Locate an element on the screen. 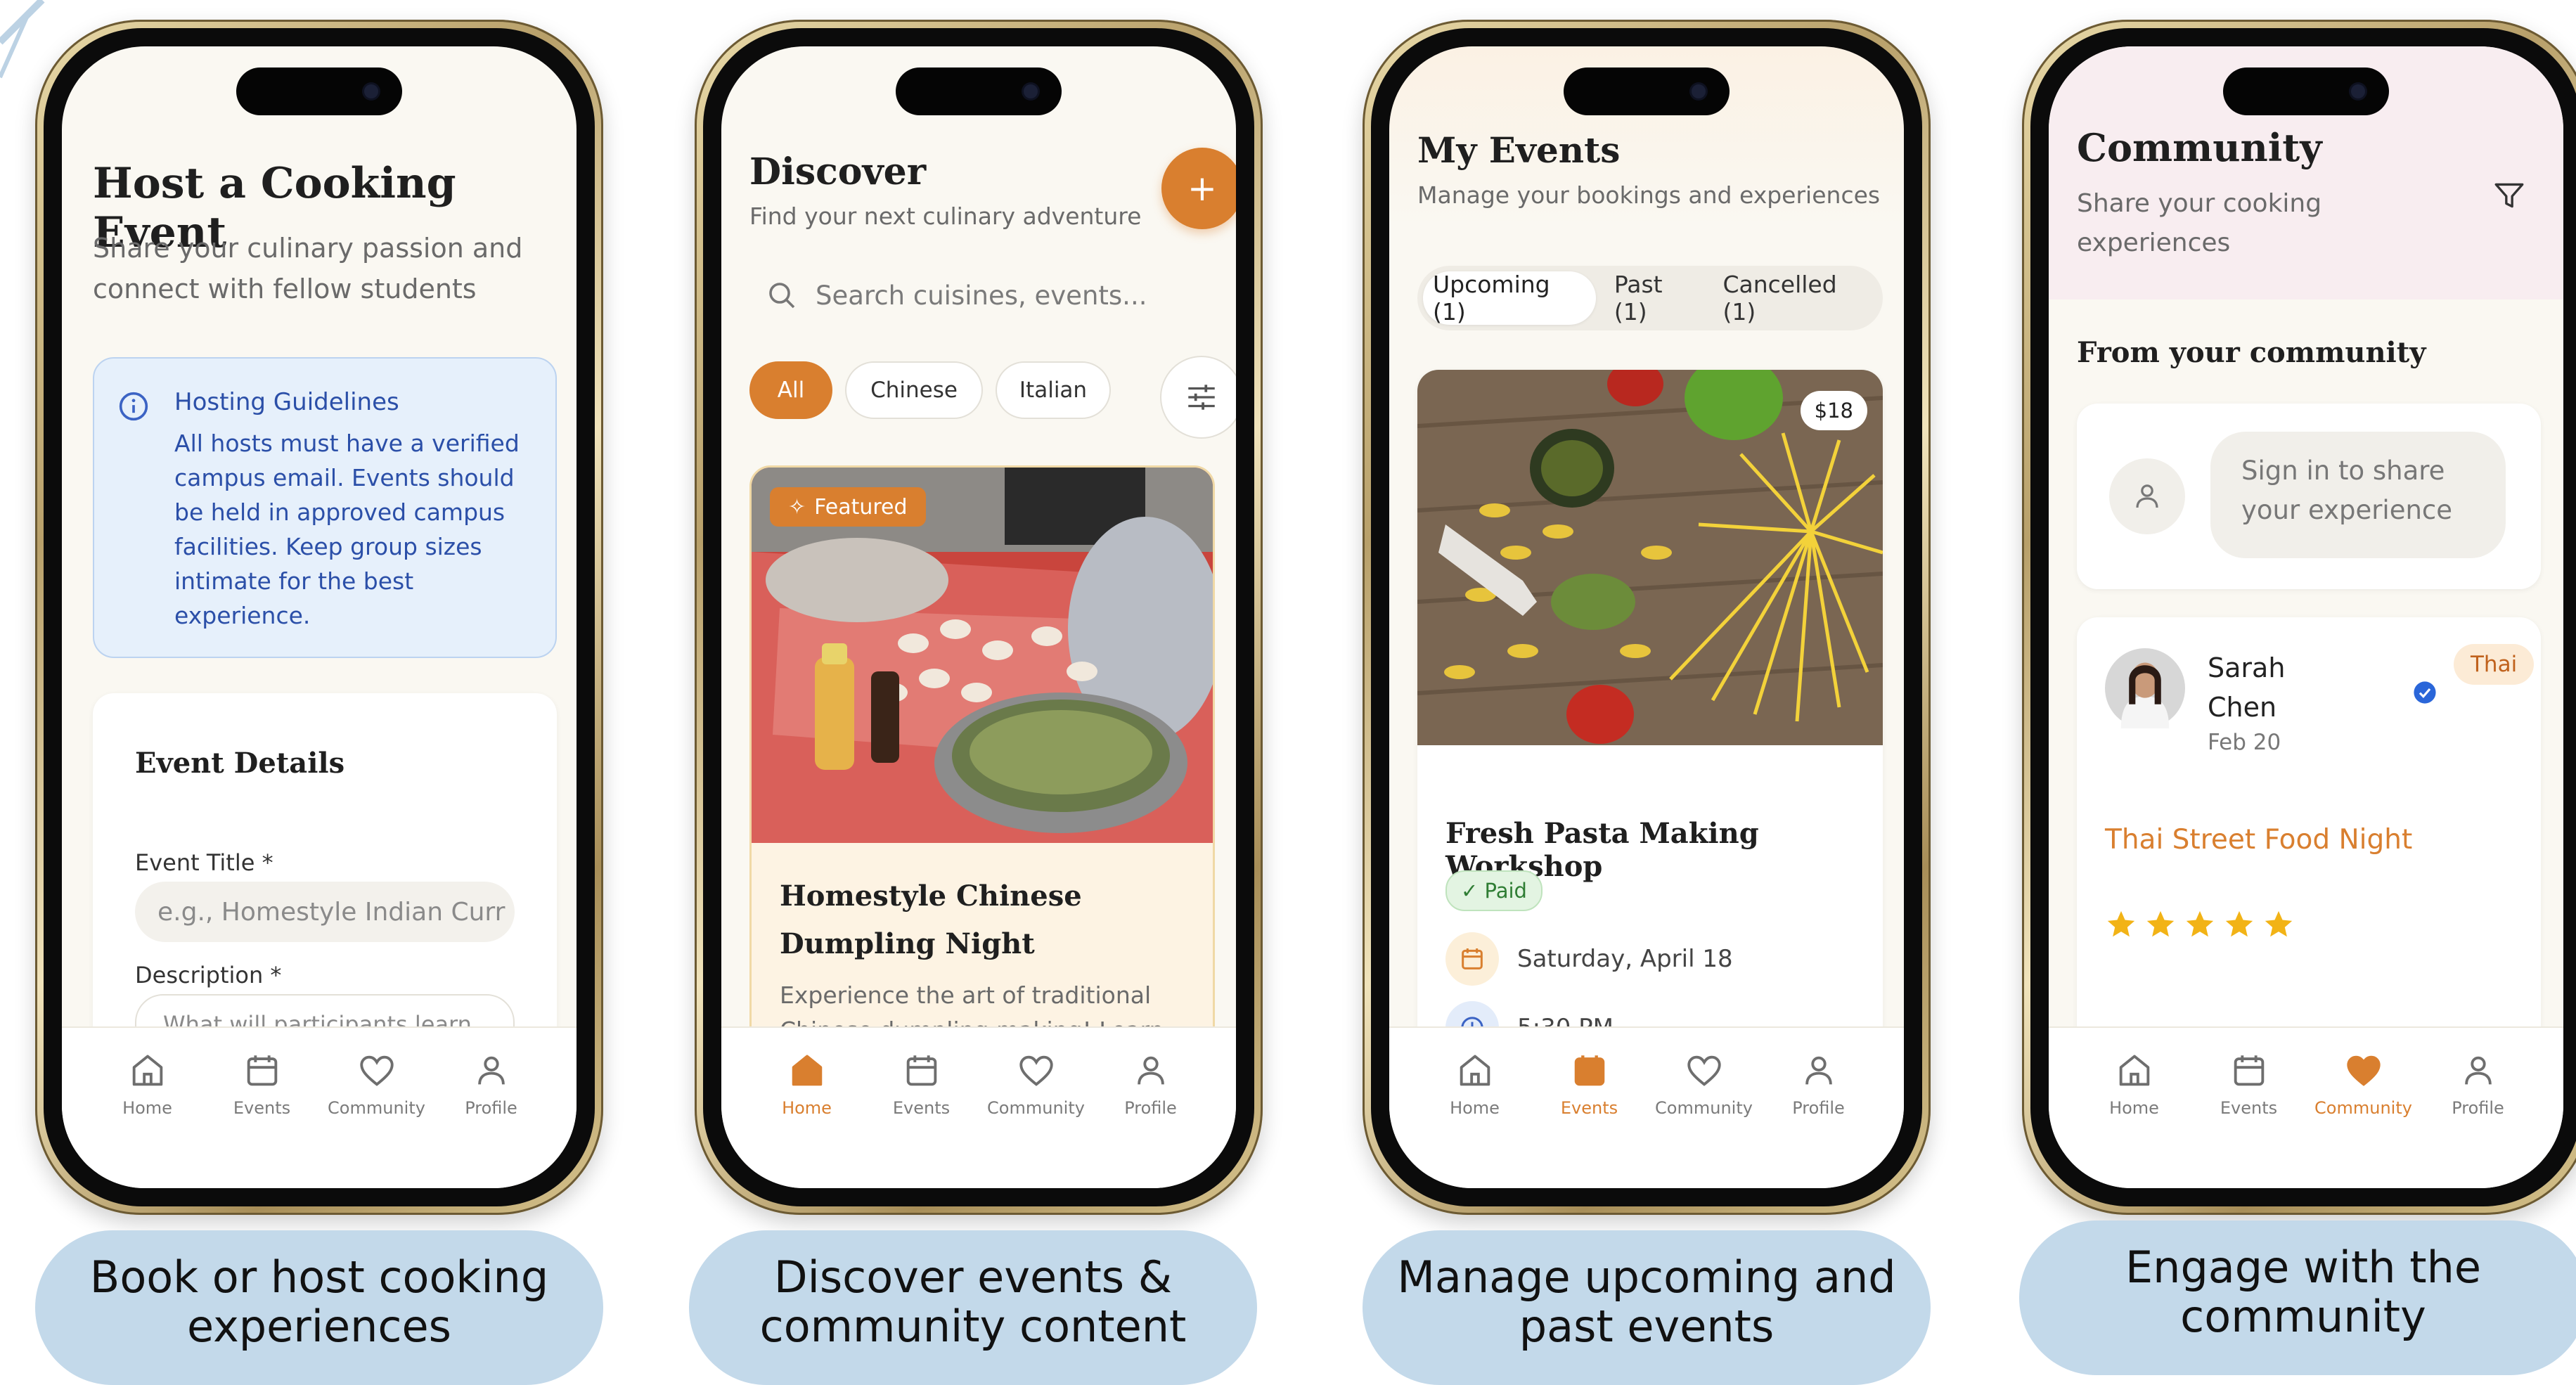 The height and width of the screenshot is (1385, 2576). tab-label: Cancelled (1) is located at coordinates (1779, 298).